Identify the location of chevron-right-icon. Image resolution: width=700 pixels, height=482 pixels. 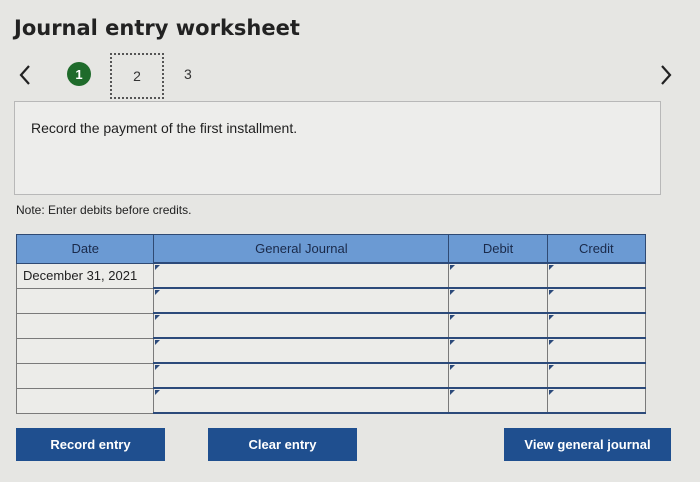
(666, 75).